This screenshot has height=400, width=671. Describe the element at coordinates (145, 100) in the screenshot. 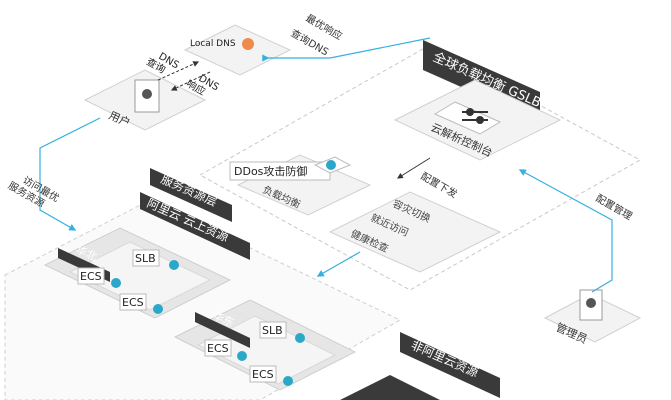

I see `user-node: 用户` at that location.